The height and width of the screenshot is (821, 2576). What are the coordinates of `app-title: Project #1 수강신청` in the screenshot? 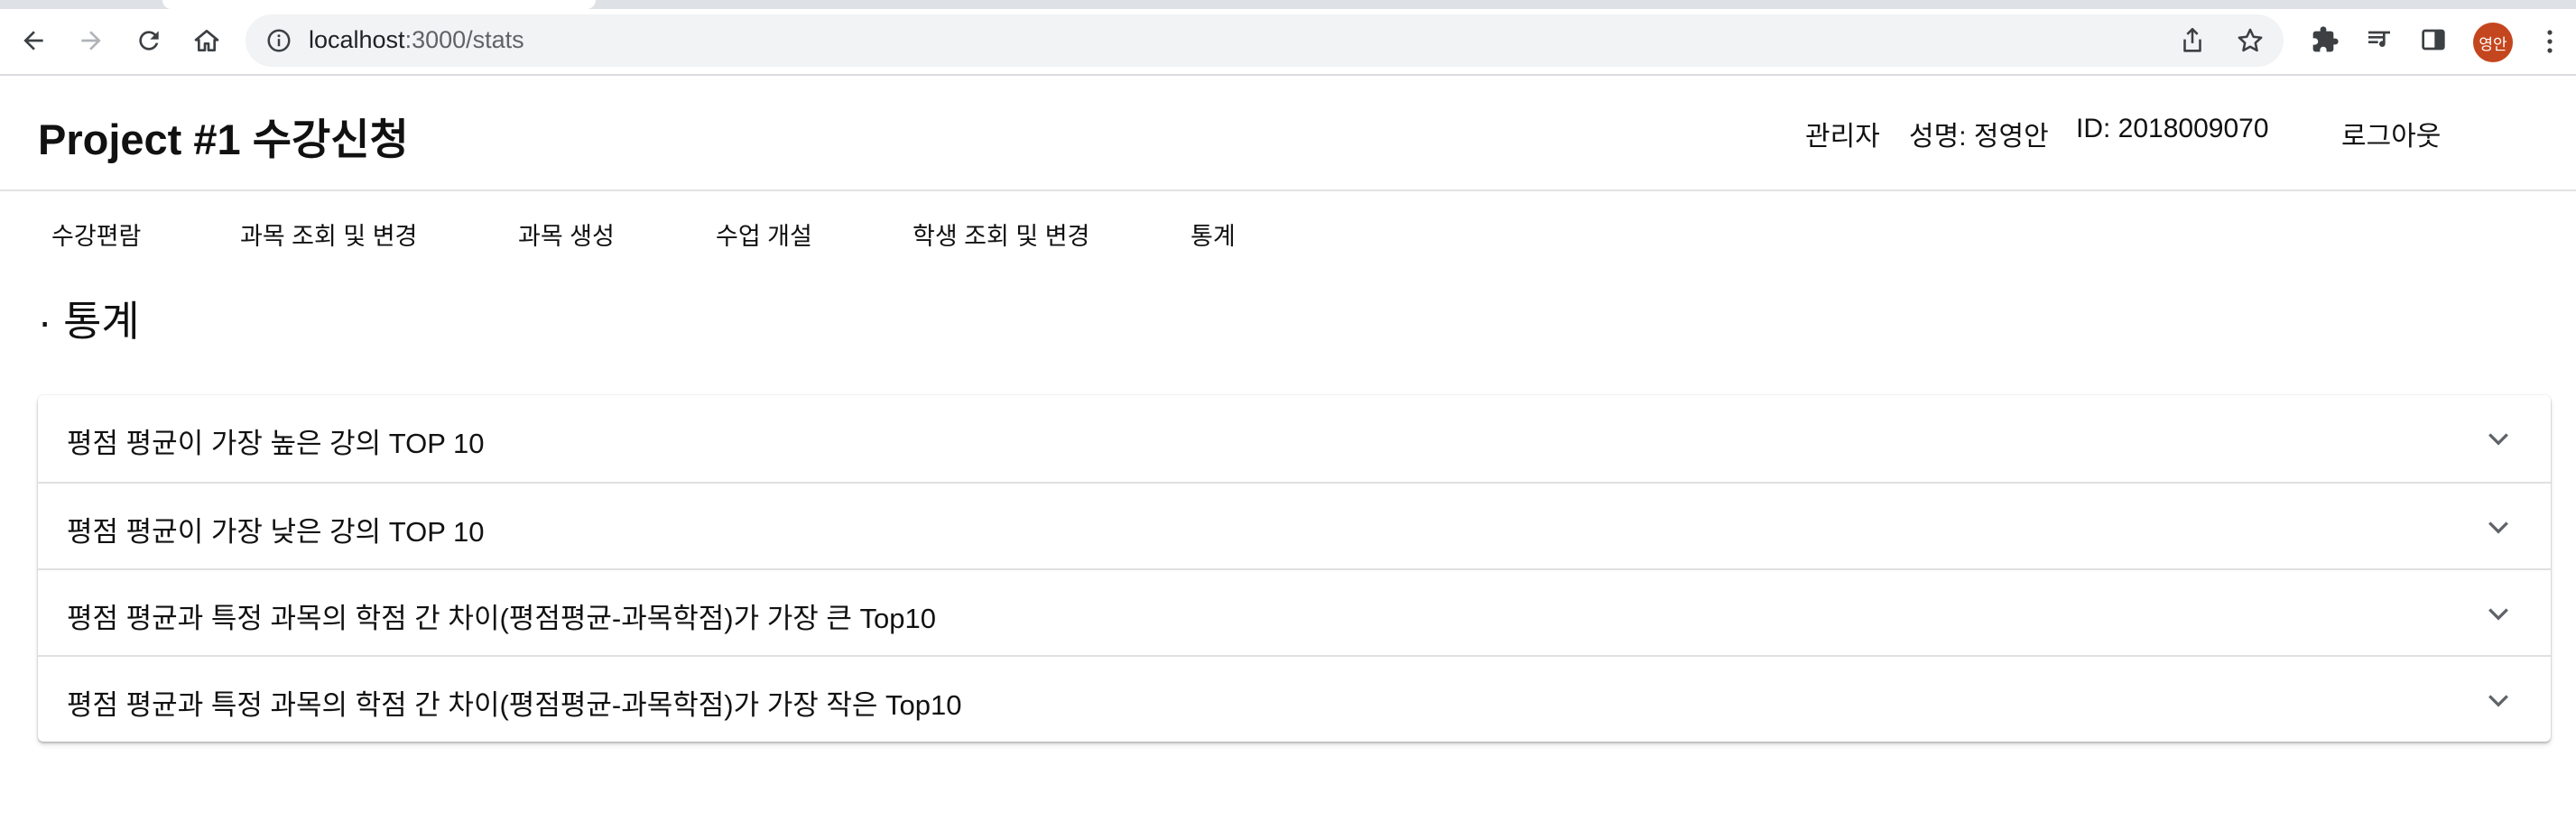 It's located at (224, 139).